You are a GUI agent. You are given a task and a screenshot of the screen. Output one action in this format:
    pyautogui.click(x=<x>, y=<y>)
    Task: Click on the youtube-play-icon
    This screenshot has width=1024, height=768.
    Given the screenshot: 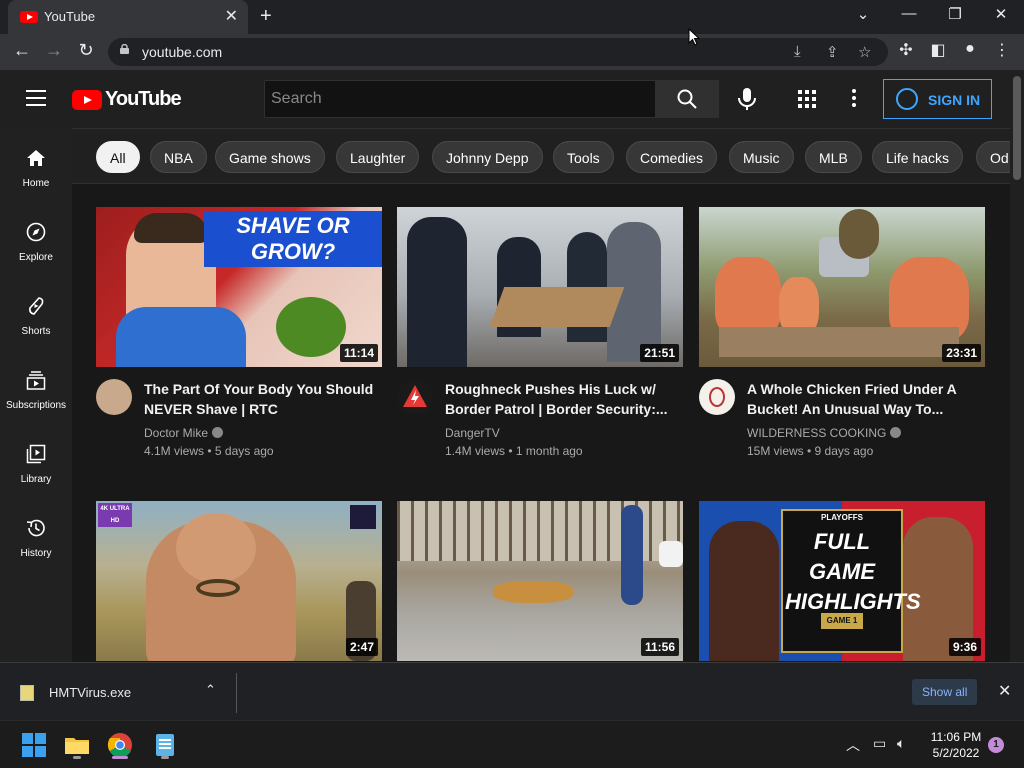 What is the action you would take?
    pyautogui.click(x=87, y=100)
    